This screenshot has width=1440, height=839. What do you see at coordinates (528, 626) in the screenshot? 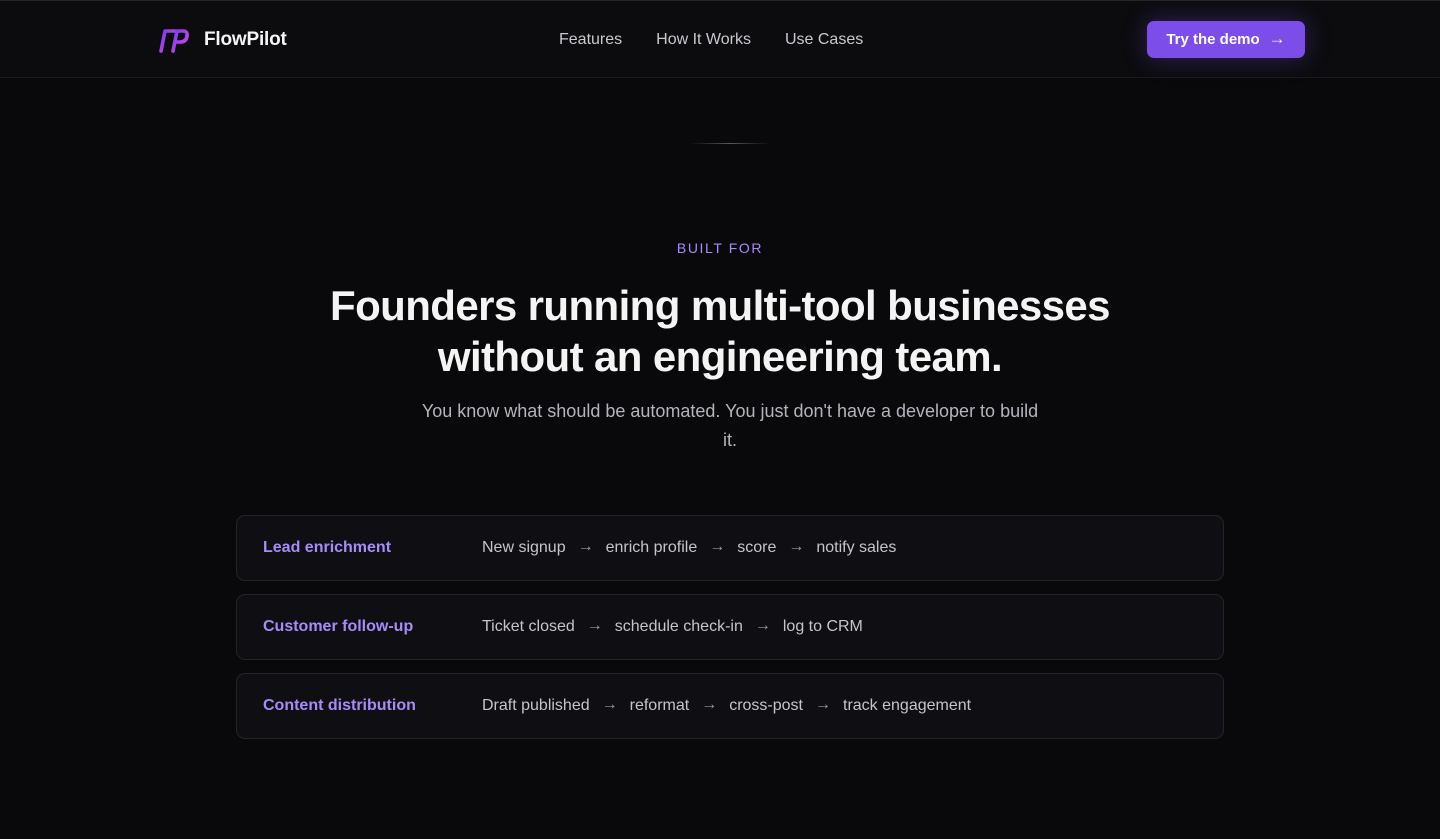
I see `workflow-step: Ticket closed` at bounding box center [528, 626].